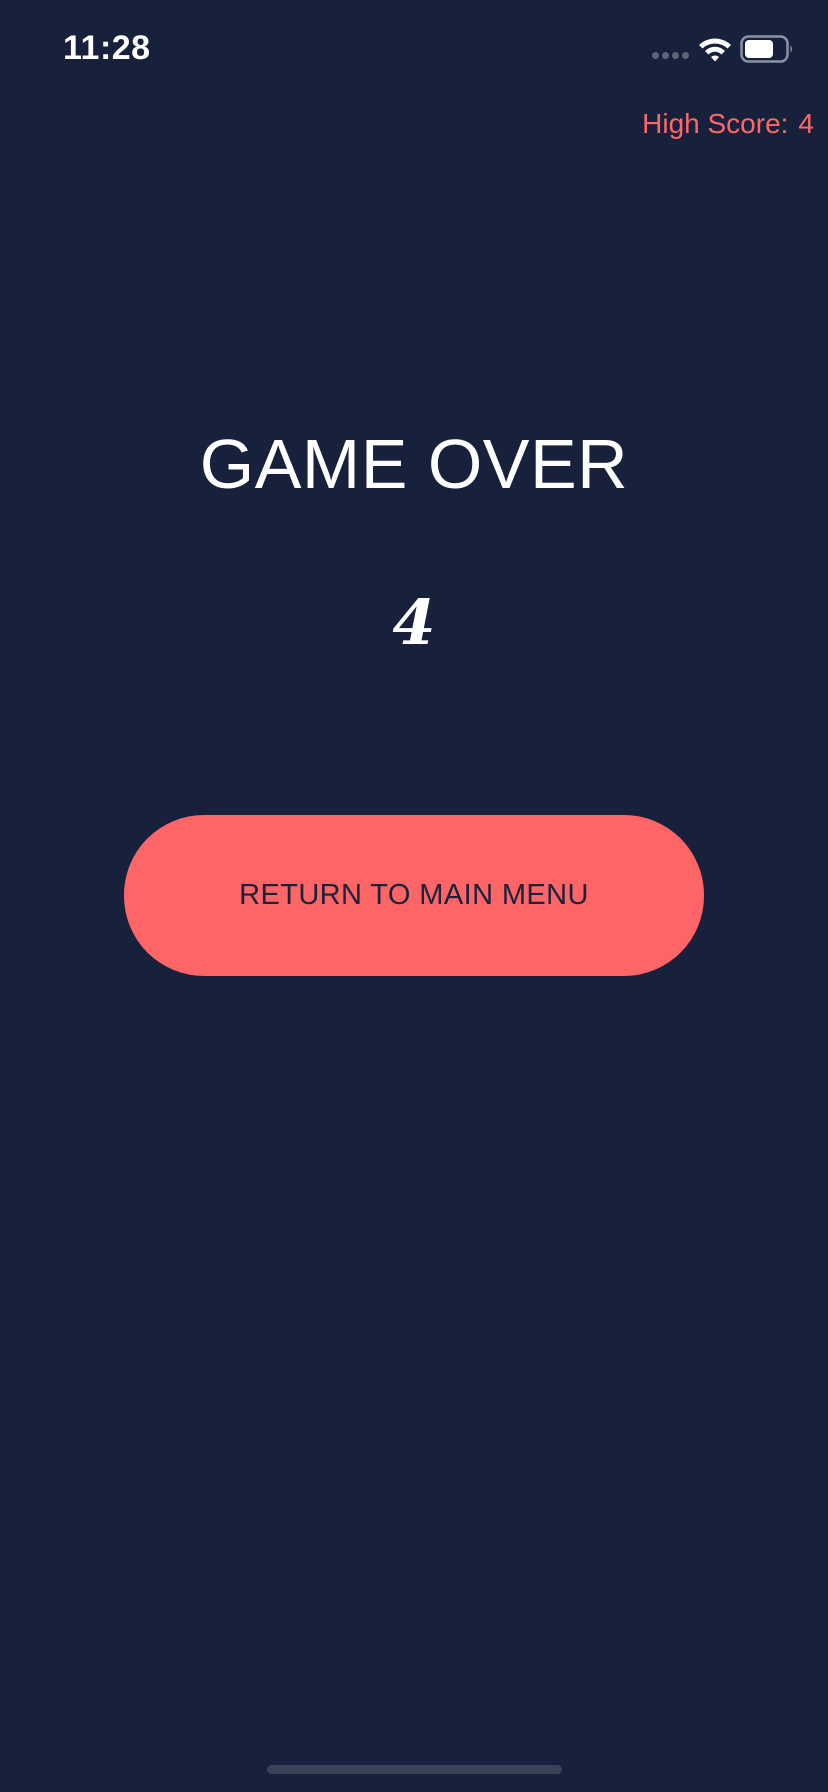 The image size is (828, 1792). I want to click on wifi-icon, so click(715, 50).